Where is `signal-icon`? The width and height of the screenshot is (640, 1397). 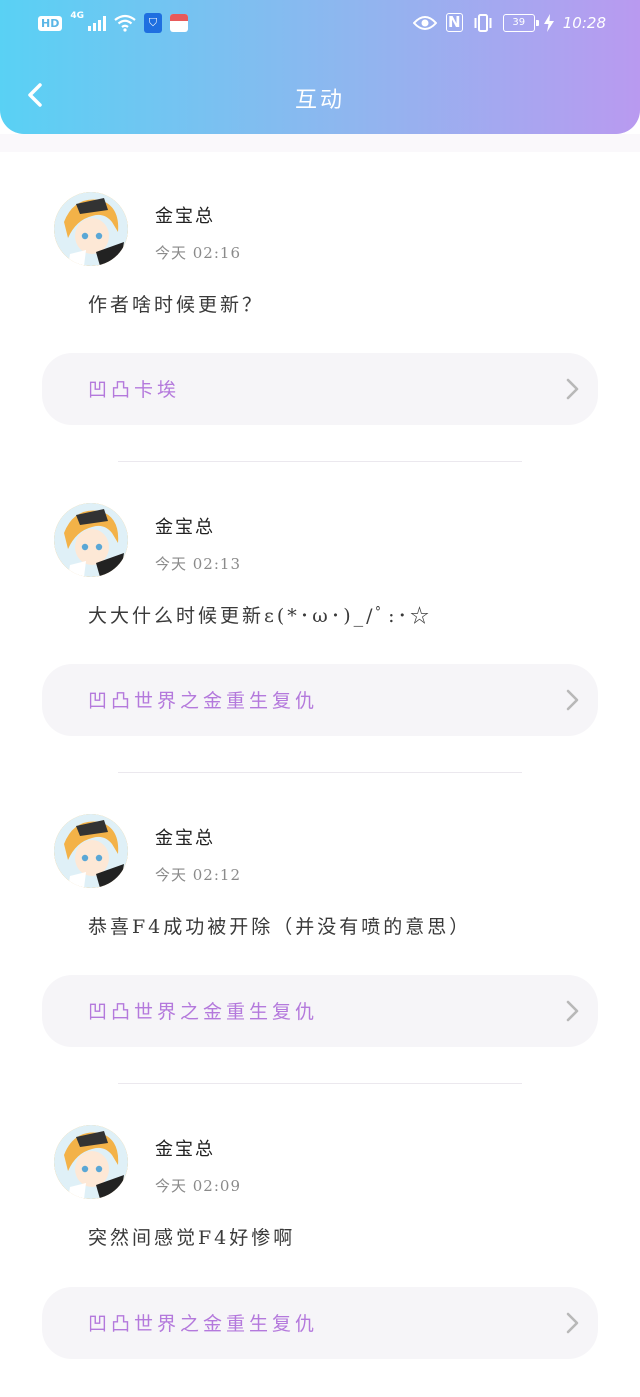
signal-icon is located at coordinates (97, 23).